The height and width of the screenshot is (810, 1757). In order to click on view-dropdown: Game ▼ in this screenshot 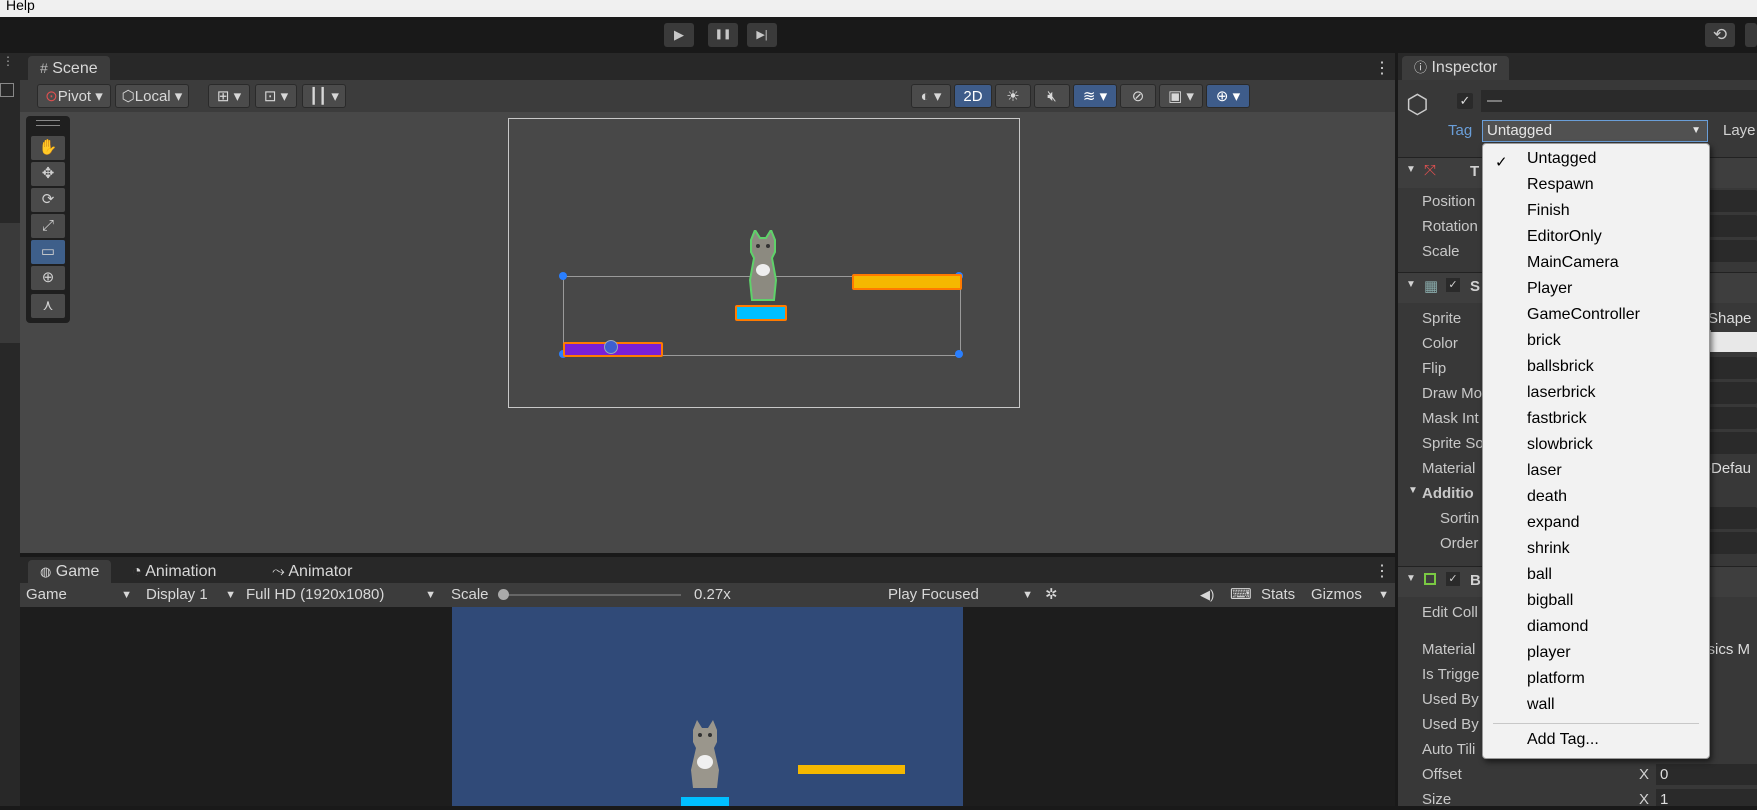, I will do `click(79, 595)`.